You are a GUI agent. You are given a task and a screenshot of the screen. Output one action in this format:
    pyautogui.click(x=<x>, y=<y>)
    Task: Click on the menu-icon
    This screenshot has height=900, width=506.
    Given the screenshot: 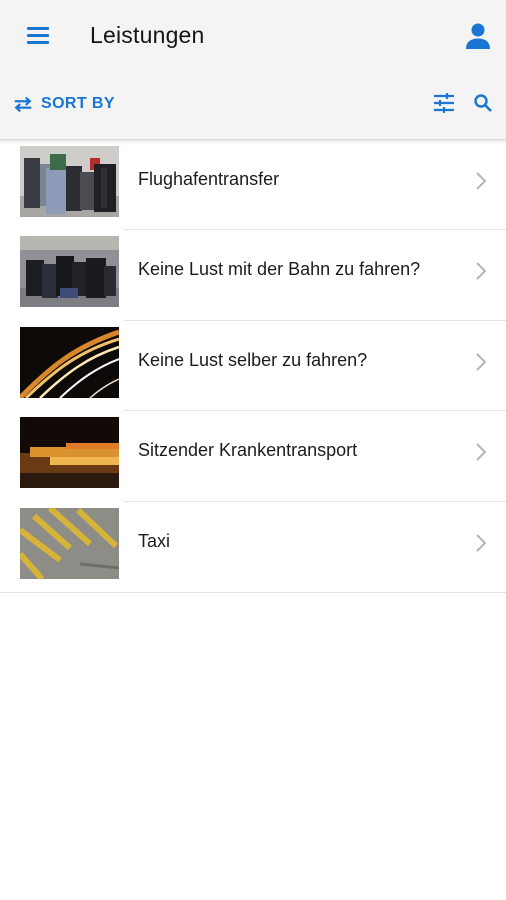 What is the action you would take?
    pyautogui.click(x=38, y=28)
    